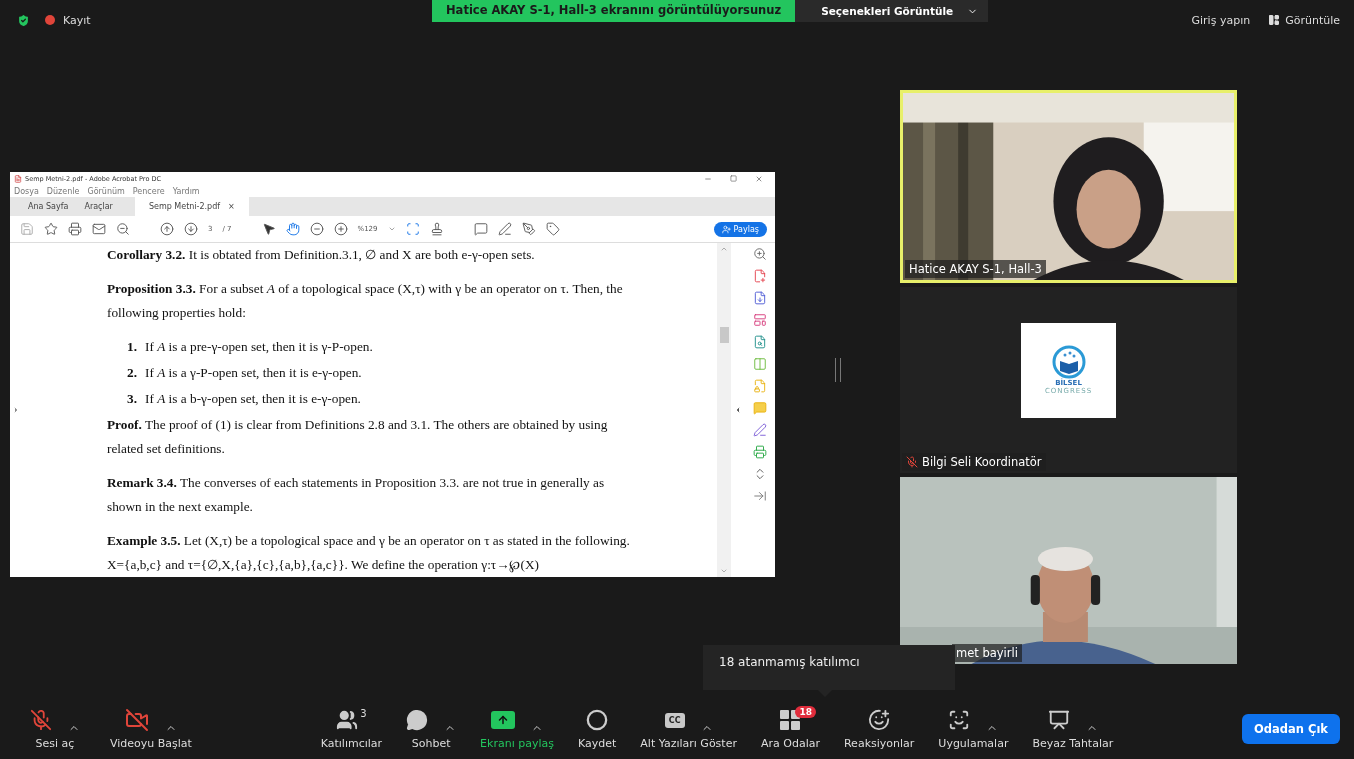  I want to click on tab-label: Ana Sayfa, so click(48, 206).